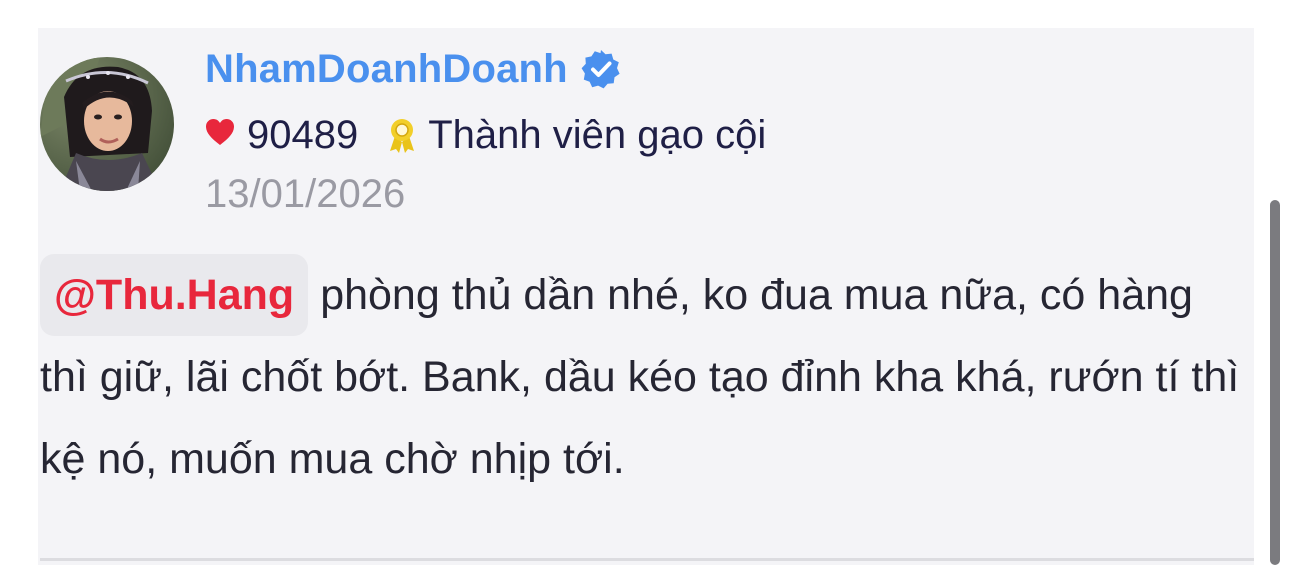  I want to click on scrollbar, so click(1275, 382).